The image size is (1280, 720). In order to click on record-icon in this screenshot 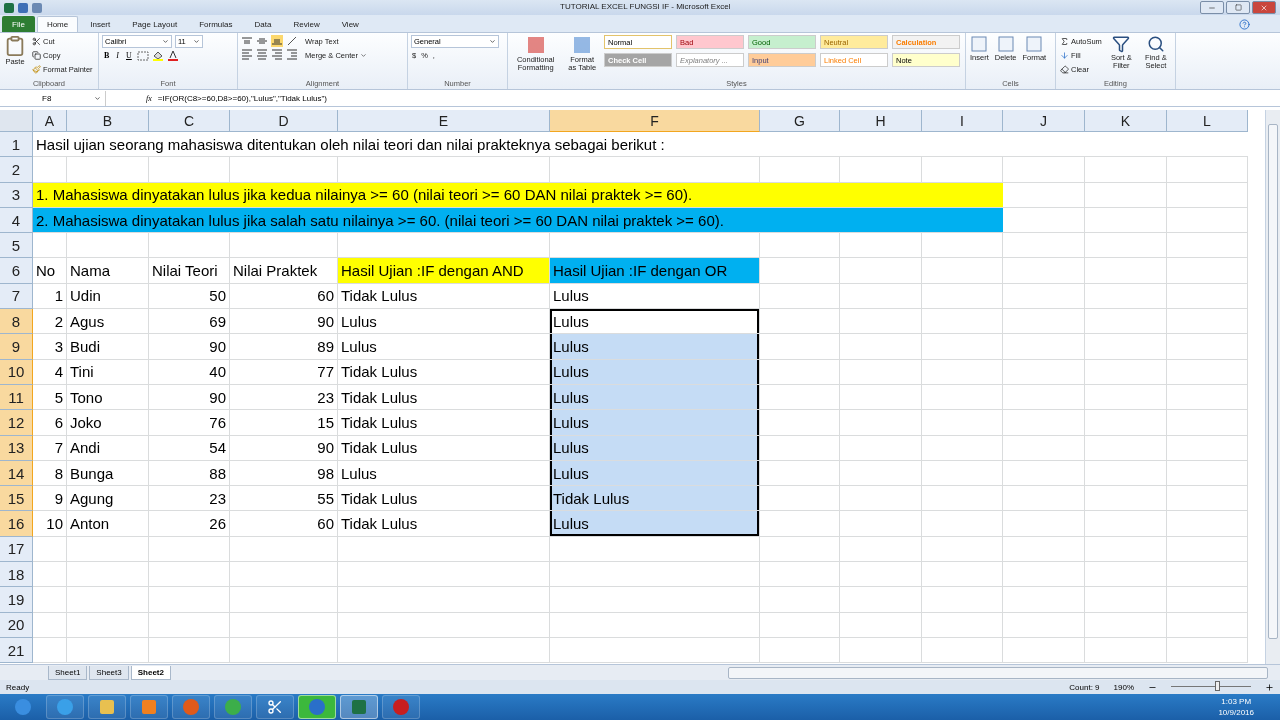, I will do `click(401, 707)`.